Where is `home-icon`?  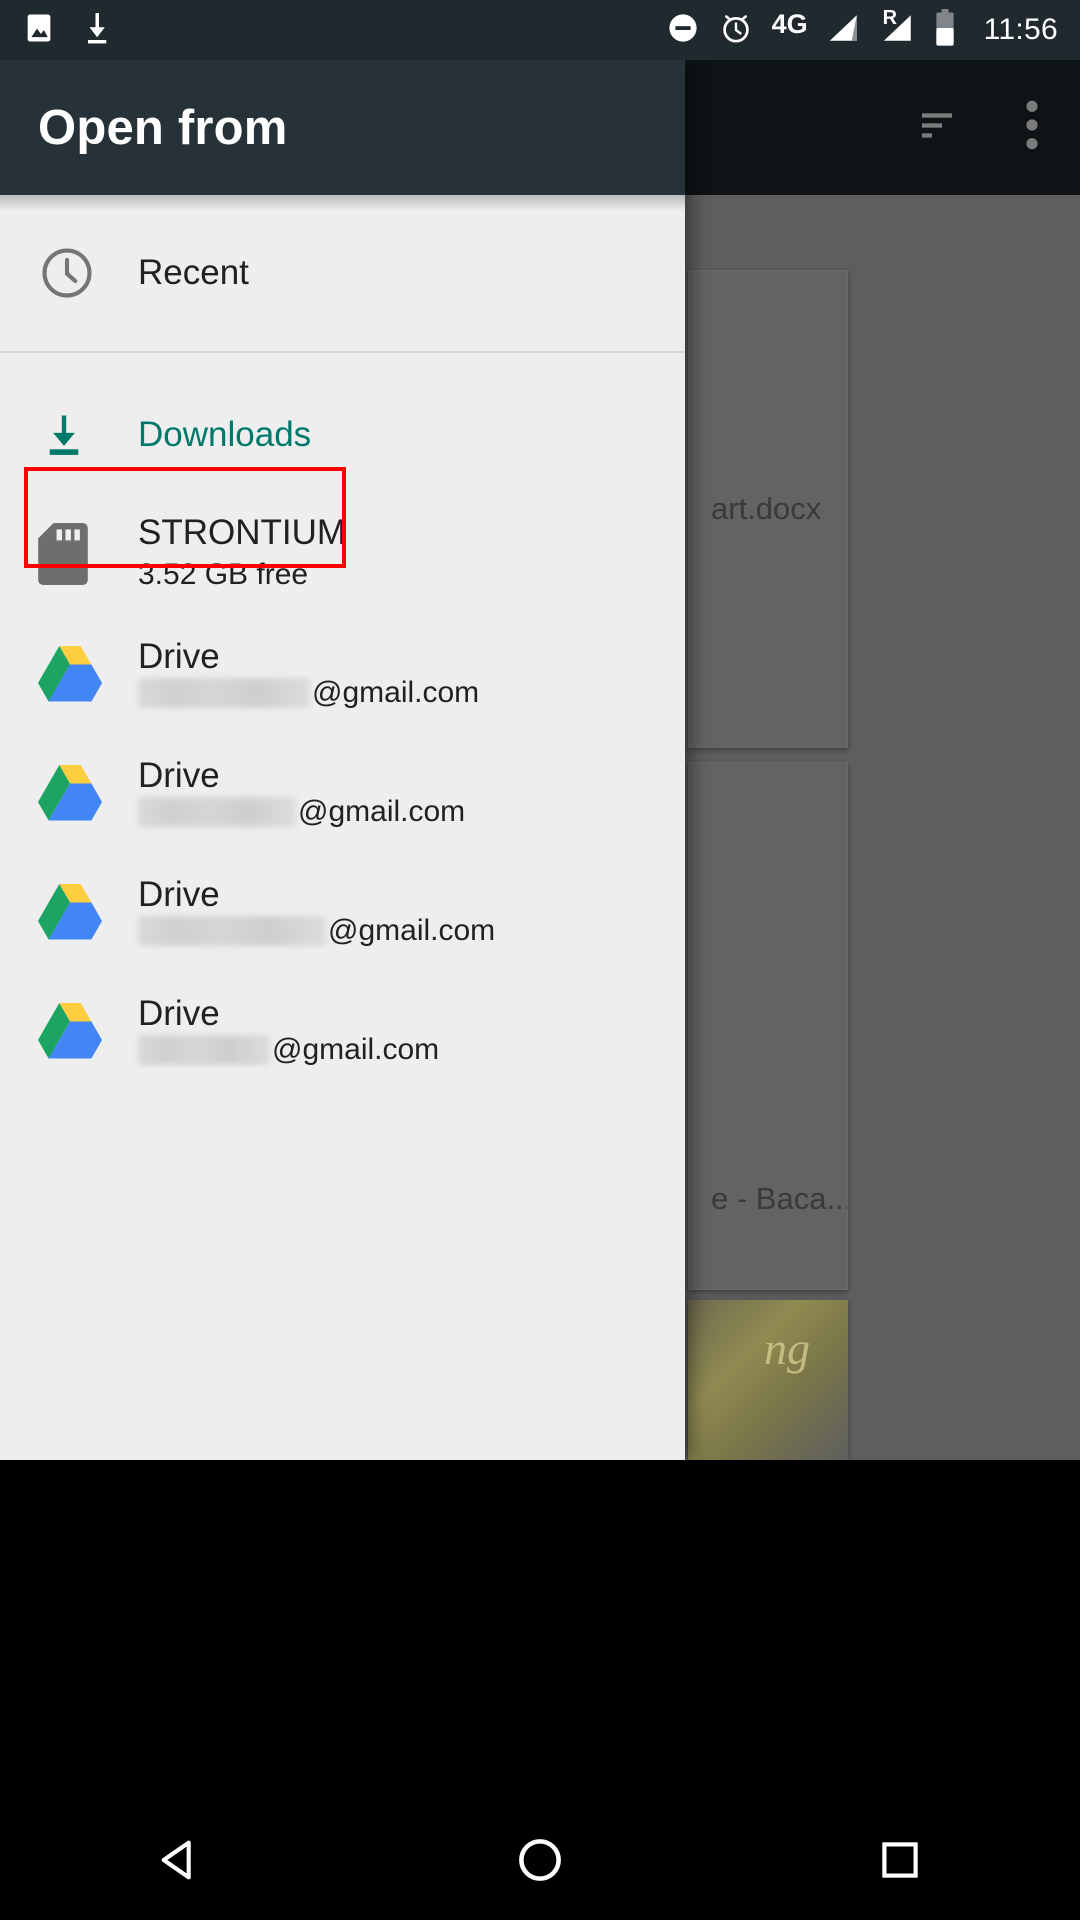
home-icon is located at coordinates (540, 1860).